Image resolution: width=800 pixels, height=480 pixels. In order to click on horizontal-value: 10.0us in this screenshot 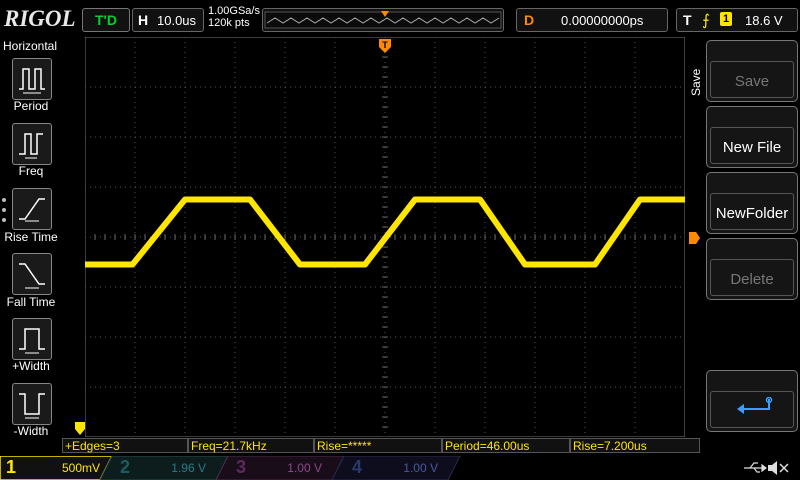, I will do `click(177, 20)`.